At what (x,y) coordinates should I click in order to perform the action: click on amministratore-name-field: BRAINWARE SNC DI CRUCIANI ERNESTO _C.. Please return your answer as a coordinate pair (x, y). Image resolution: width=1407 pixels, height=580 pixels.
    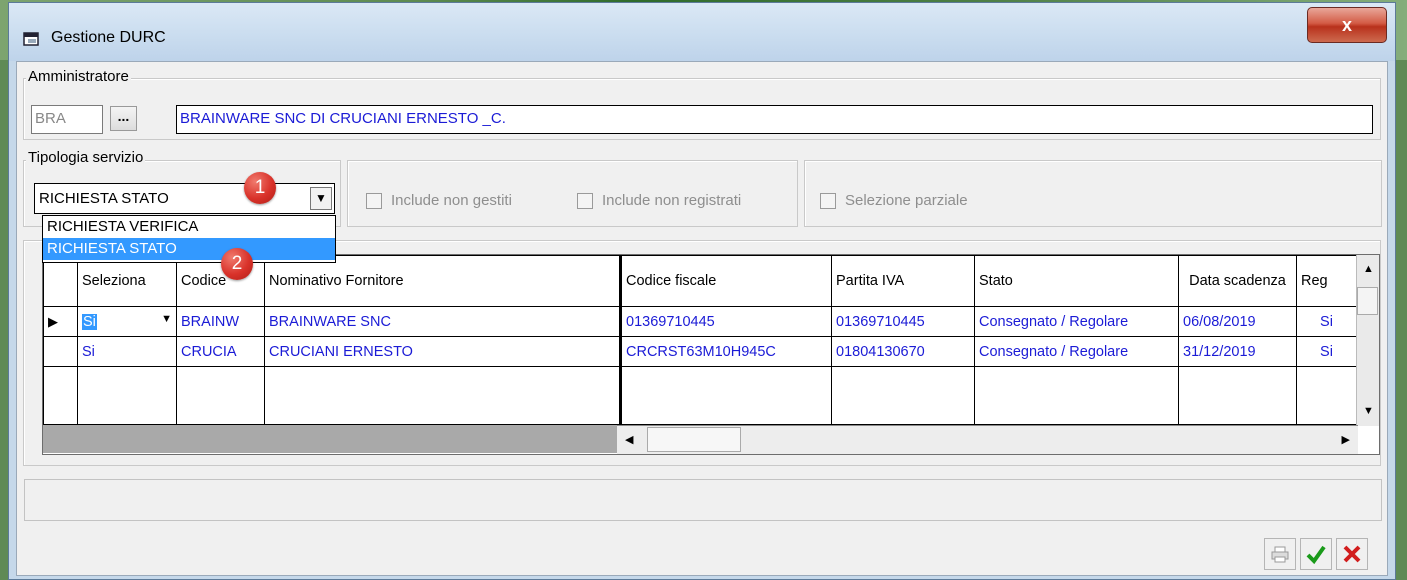
    Looking at the image, I should click on (774, 119).